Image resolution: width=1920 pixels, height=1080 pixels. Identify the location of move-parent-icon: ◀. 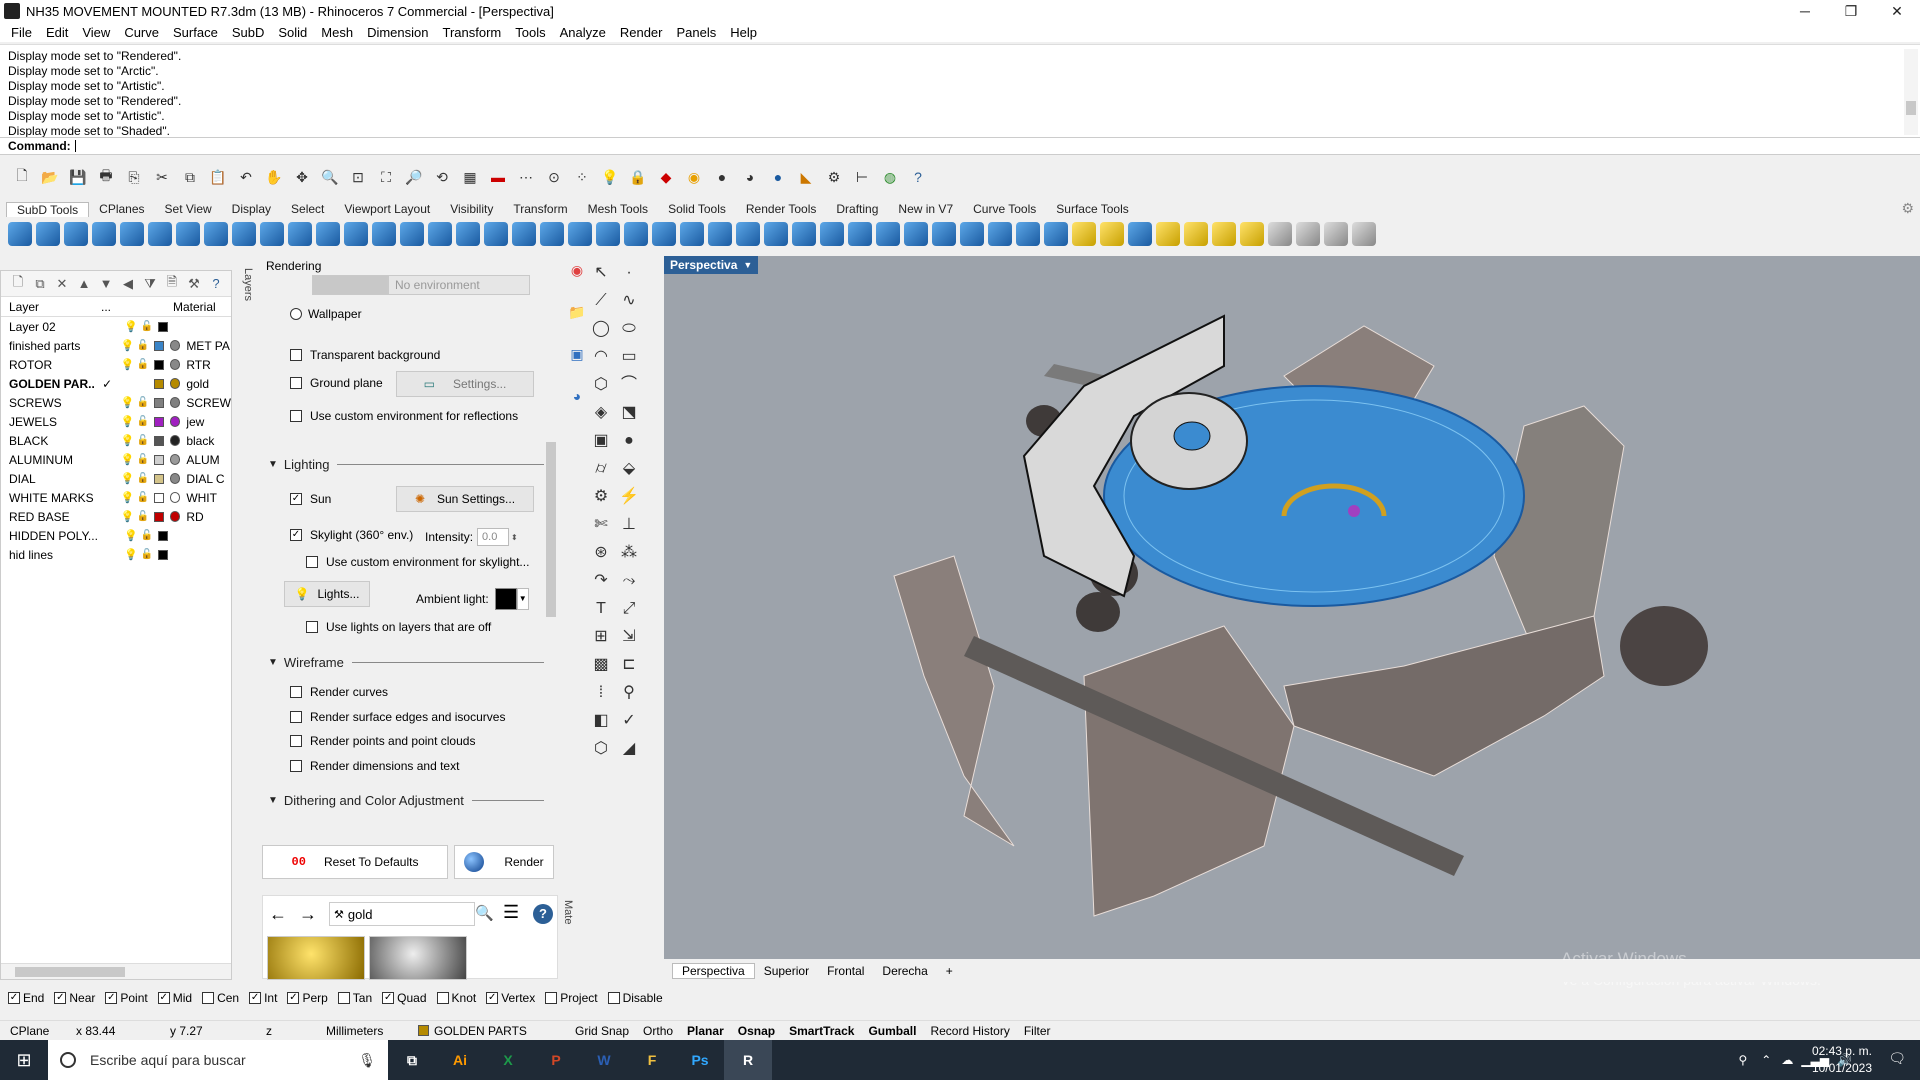
(128, 284).